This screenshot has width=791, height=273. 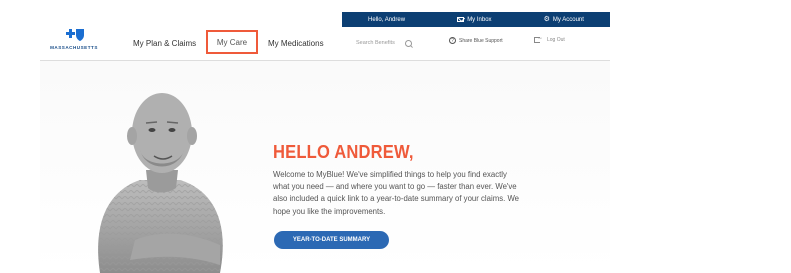 What do you see at coordinates (479, 19) in the screenshot?
I see `inbox-label: My Inbox` at bounding box center [479, 19].